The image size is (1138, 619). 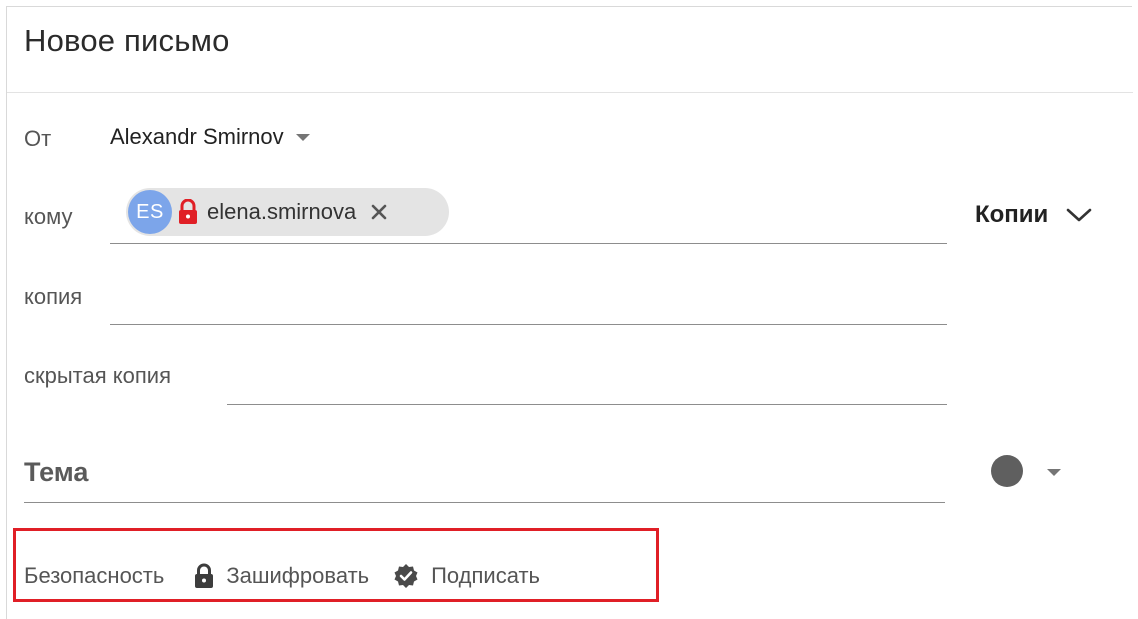 I want to click on copies-toggle: Копии, so click(x=1033, y=215).